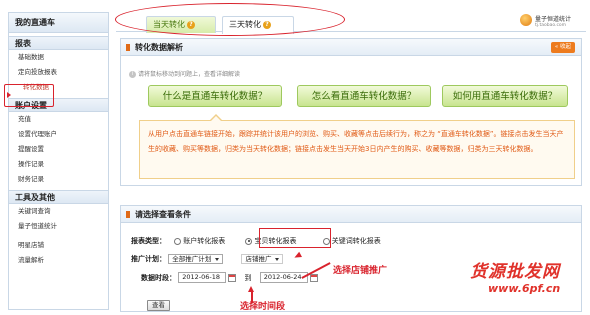 The width and height of the screenshot is (590, 315). What do you see at coordinates (58, 260) in the screenshot?
I see `sidebar-item-traffic-analysis: 流量解析` at bounding box center [58, 260].